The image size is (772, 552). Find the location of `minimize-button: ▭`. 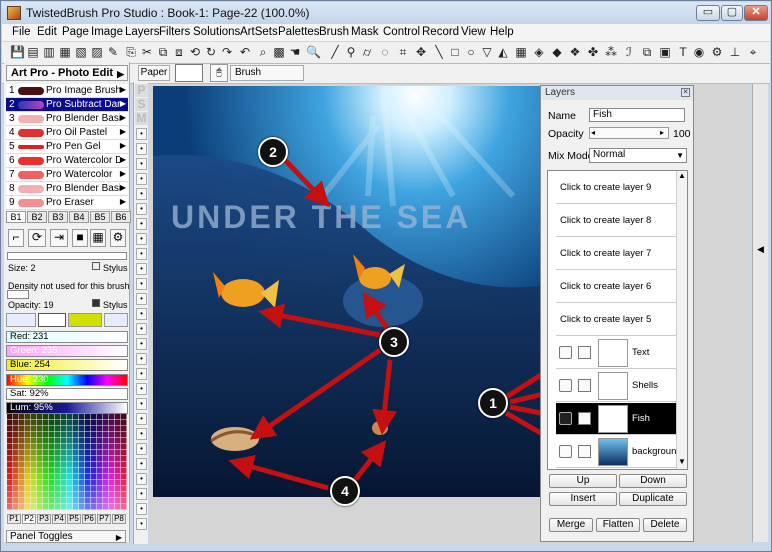

minimize-button: ▭ is located at coordinates (708, 13).